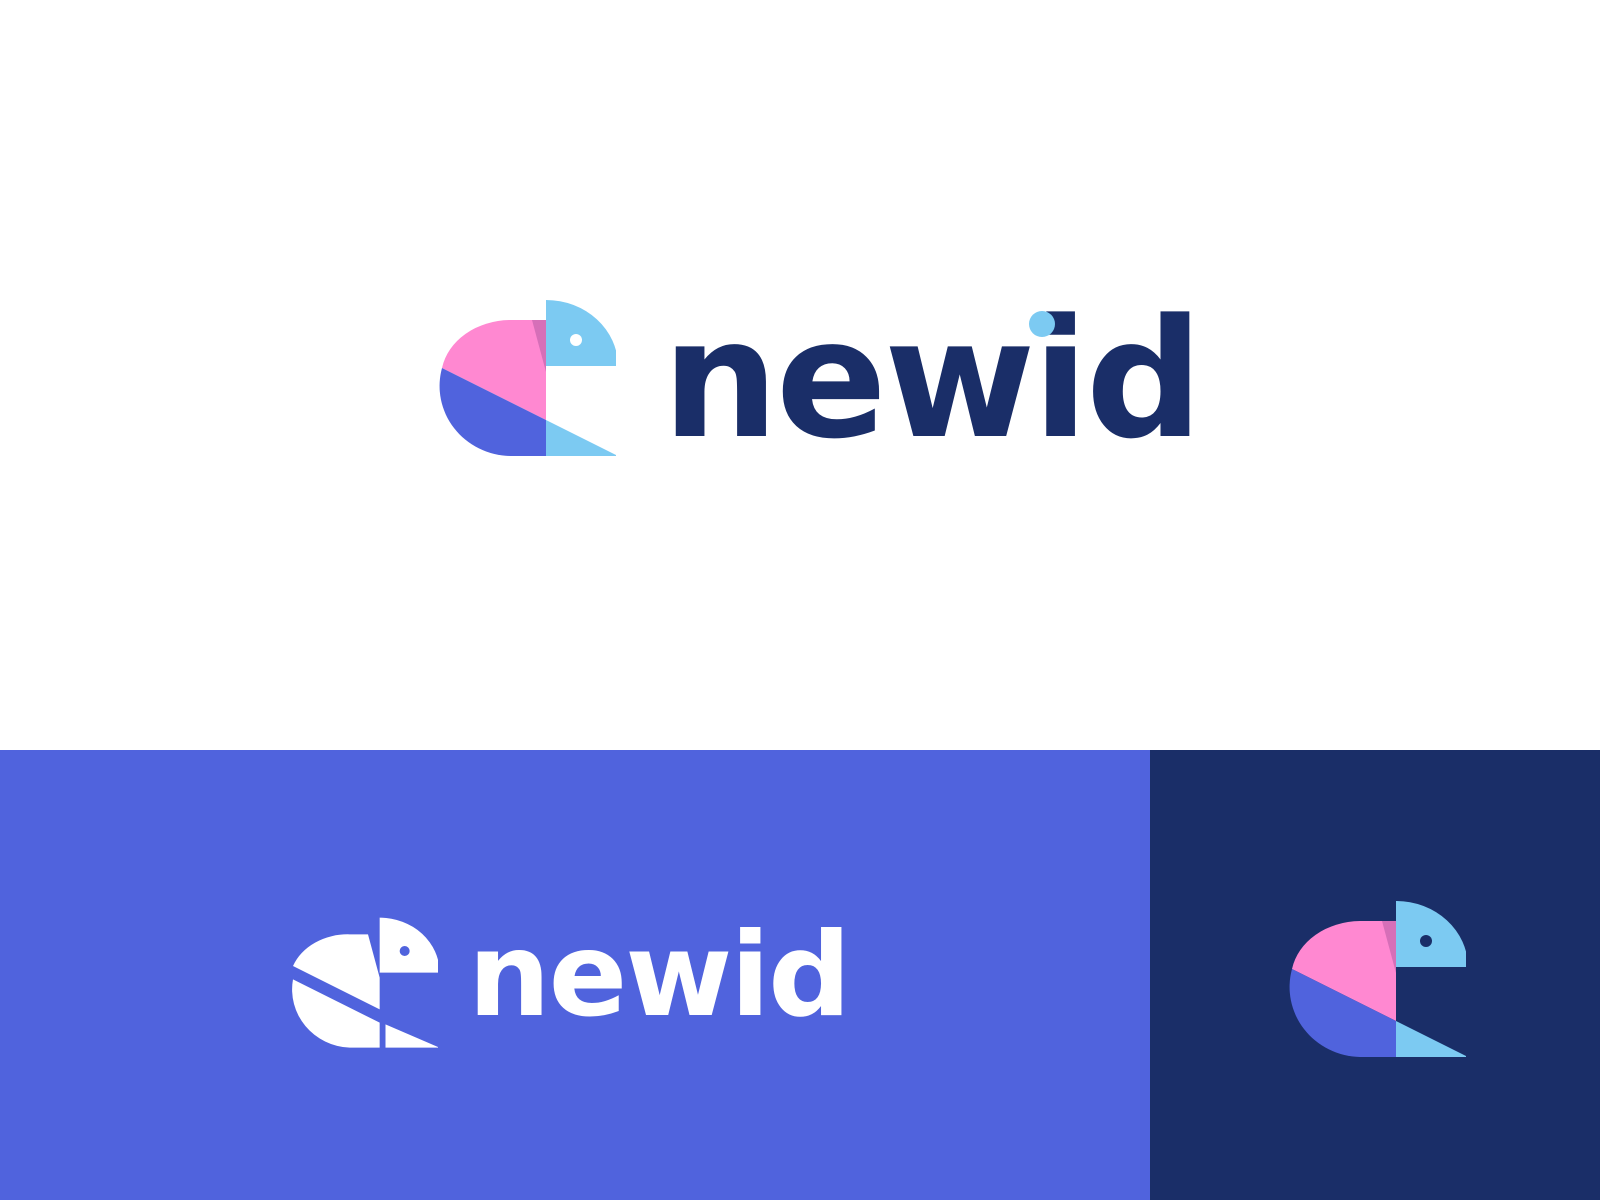  I want to click on parrot-bird-icon-on-navy, so click(1377, 979).